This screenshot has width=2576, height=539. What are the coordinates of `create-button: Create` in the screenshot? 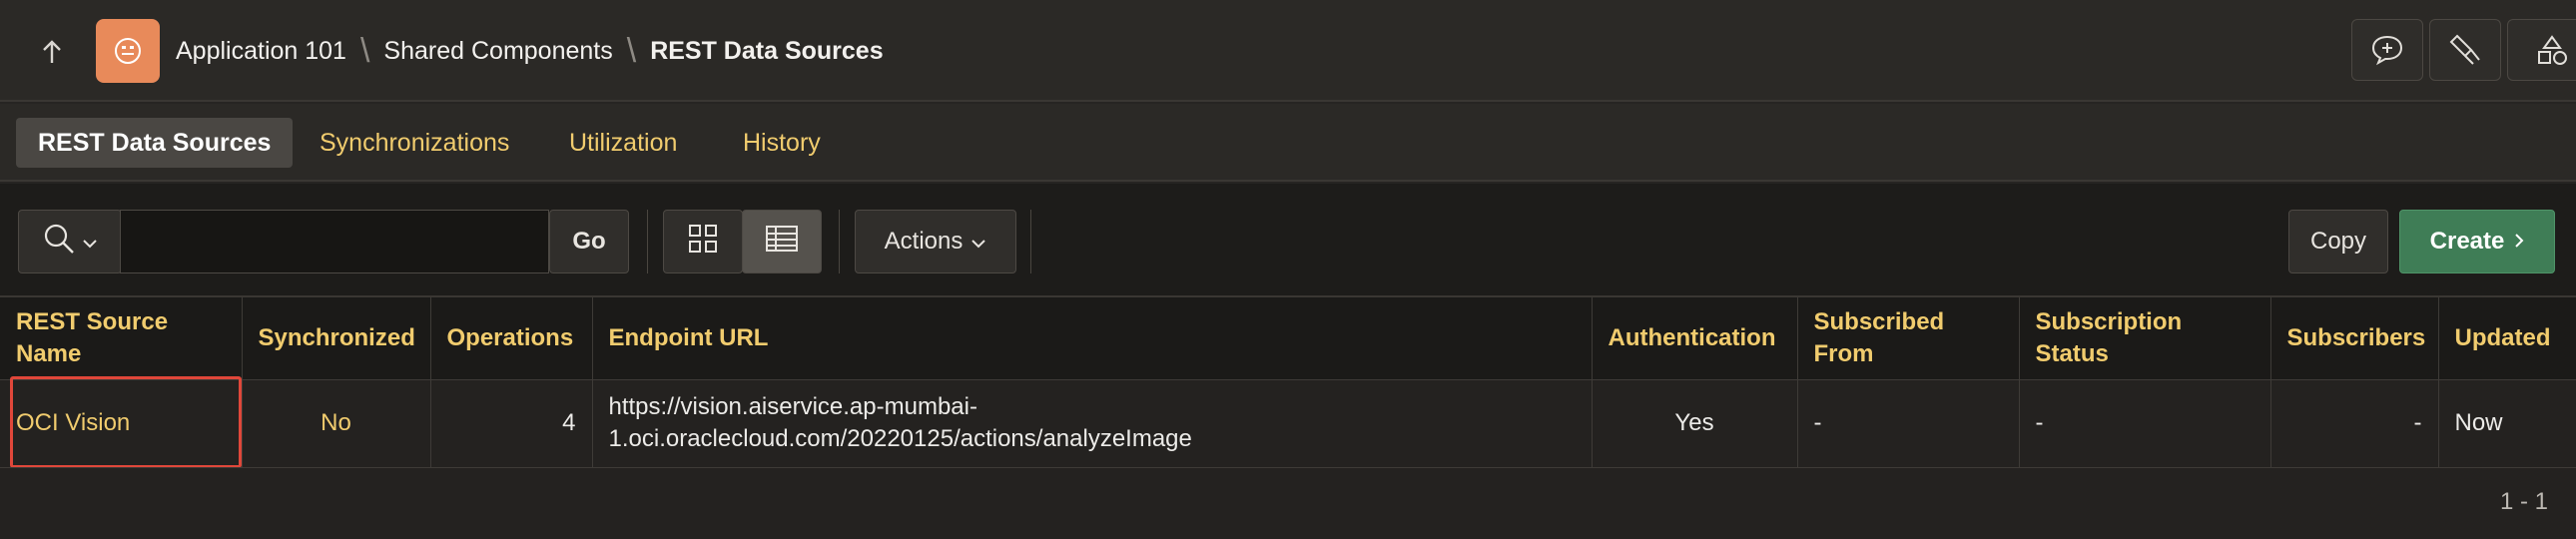 It's located at (2477, 241).